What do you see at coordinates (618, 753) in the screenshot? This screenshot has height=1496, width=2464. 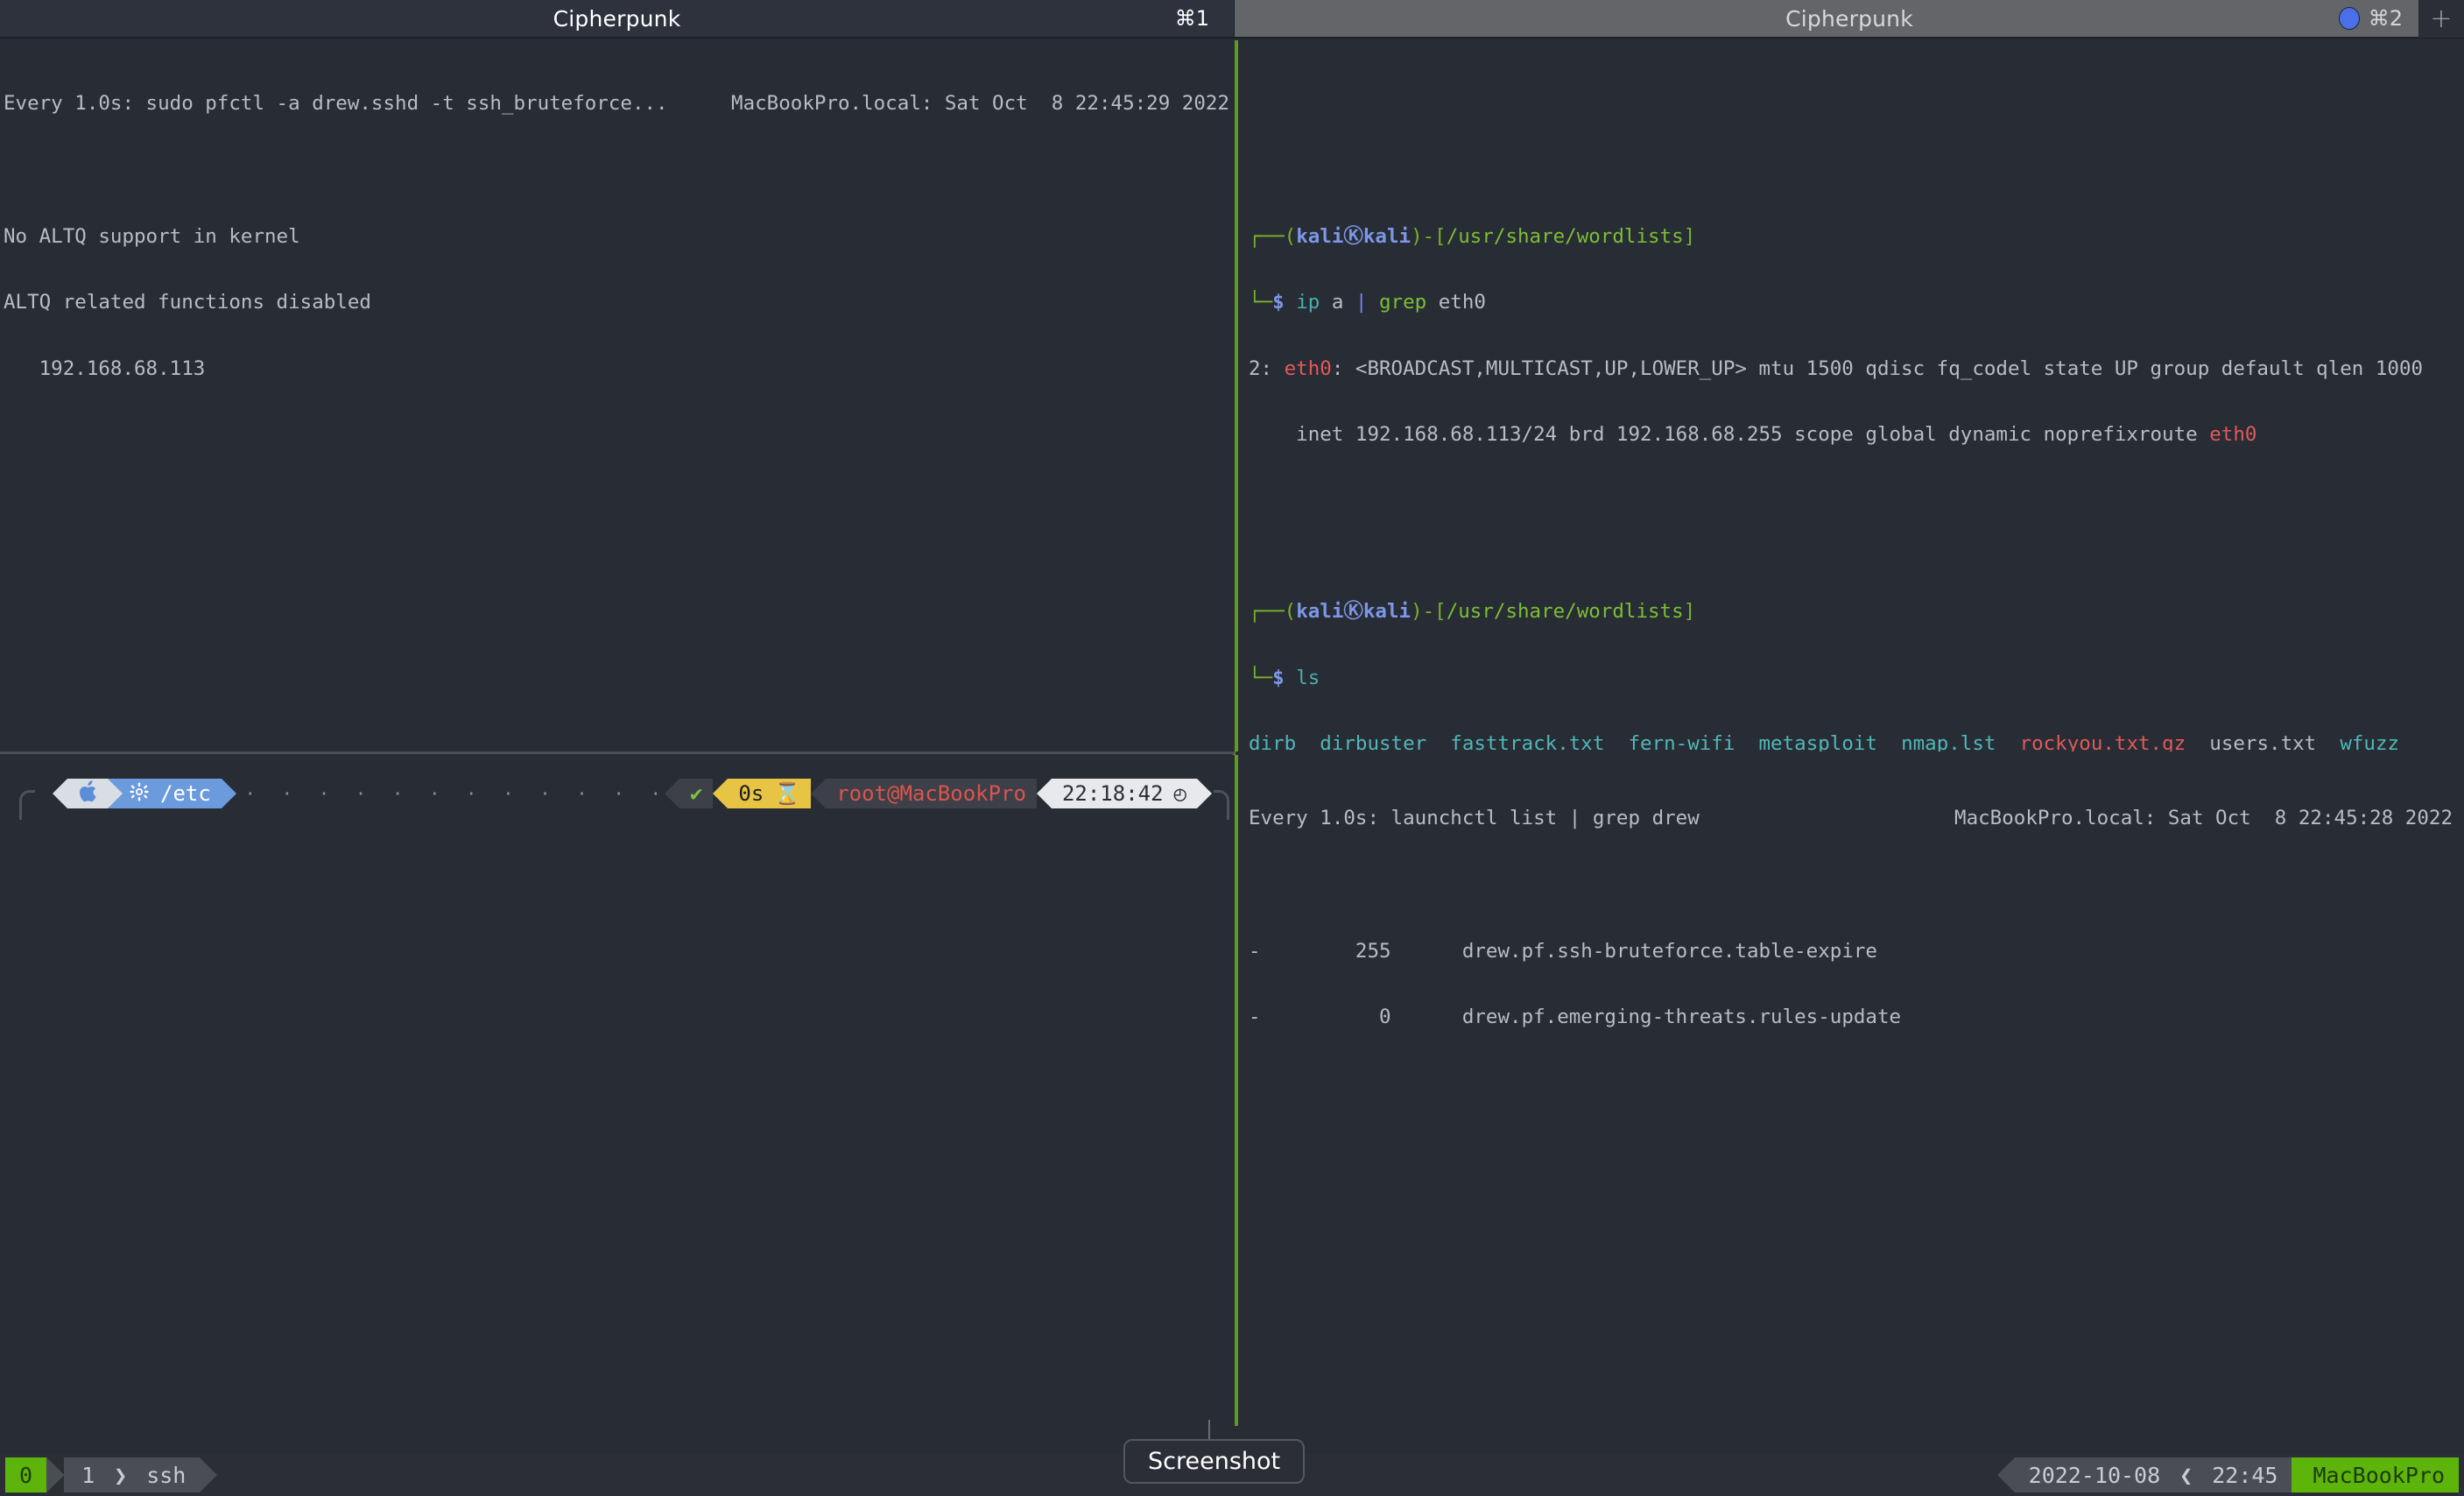 I see `pane-divider-horizontal` at bounding box center [618, 753].